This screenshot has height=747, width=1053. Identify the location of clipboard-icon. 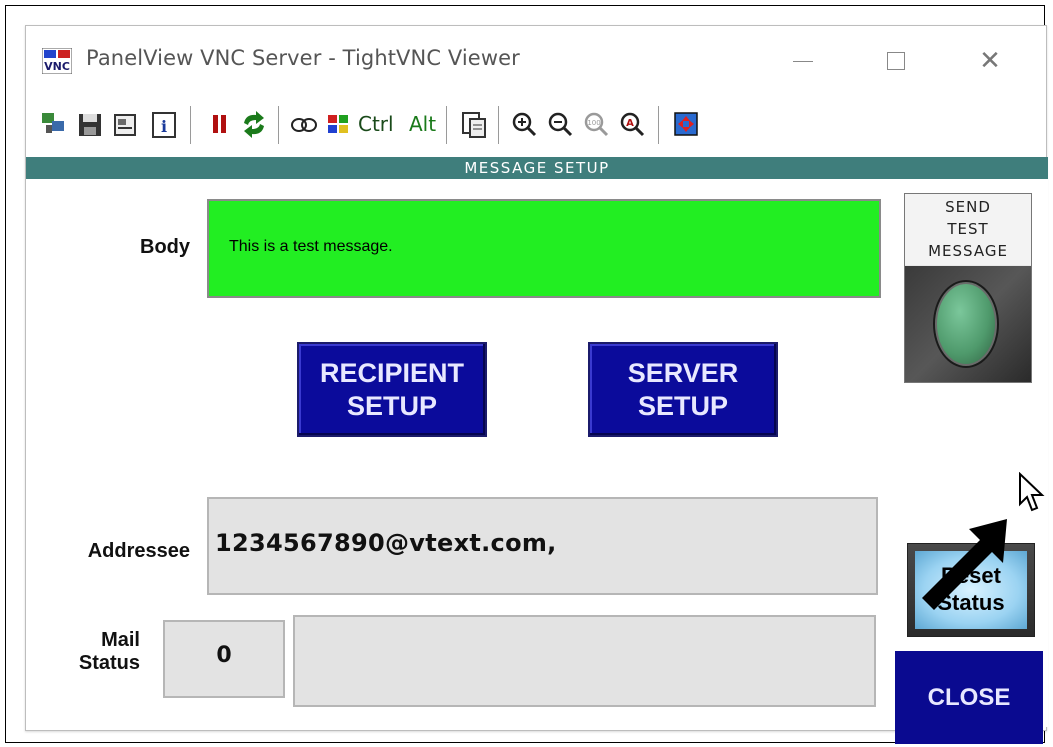
(474, 124).